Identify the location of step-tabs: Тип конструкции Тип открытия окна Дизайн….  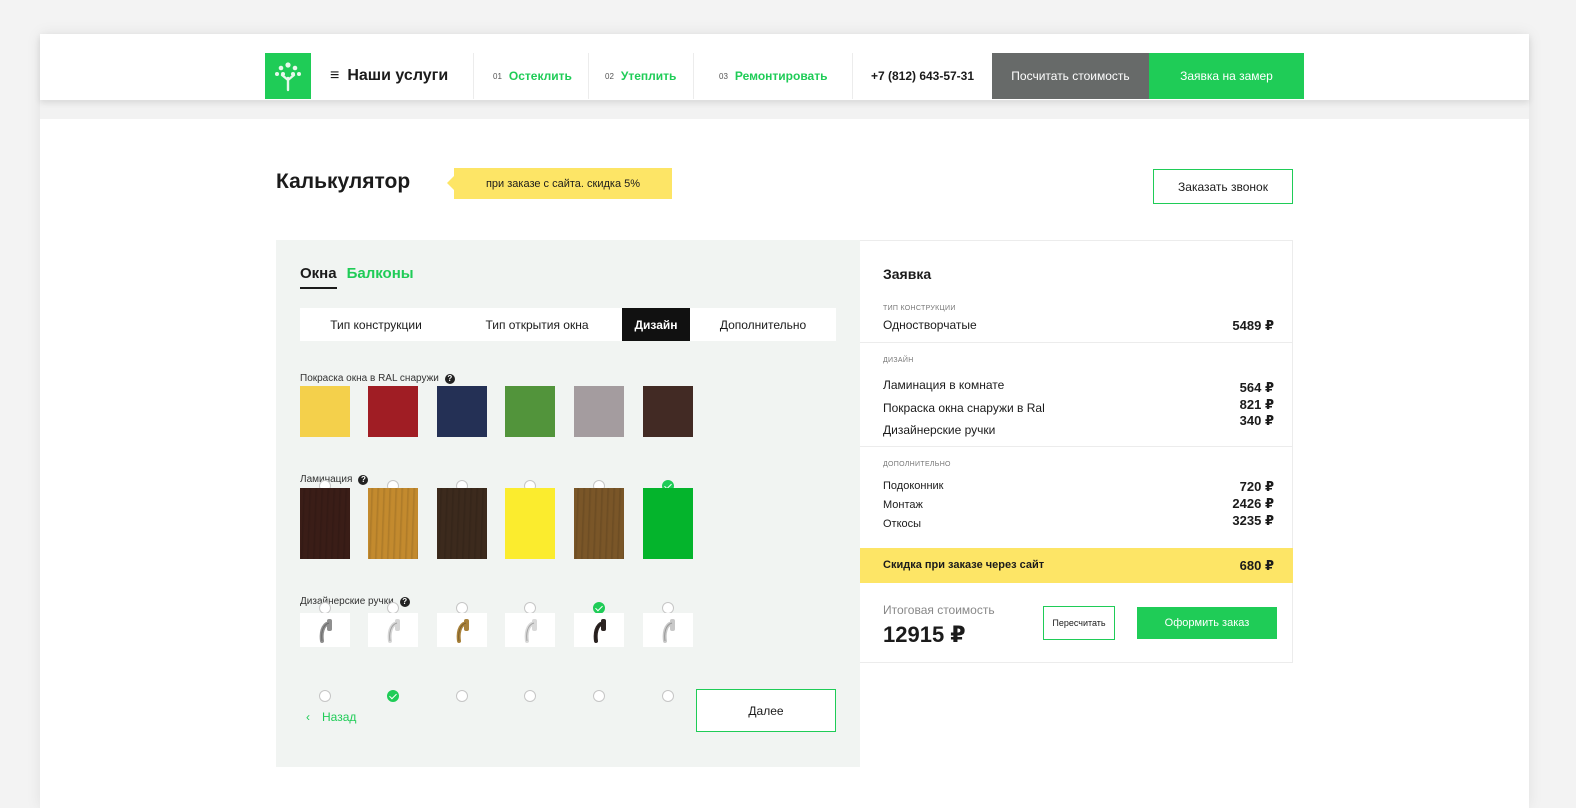
(568, 324).